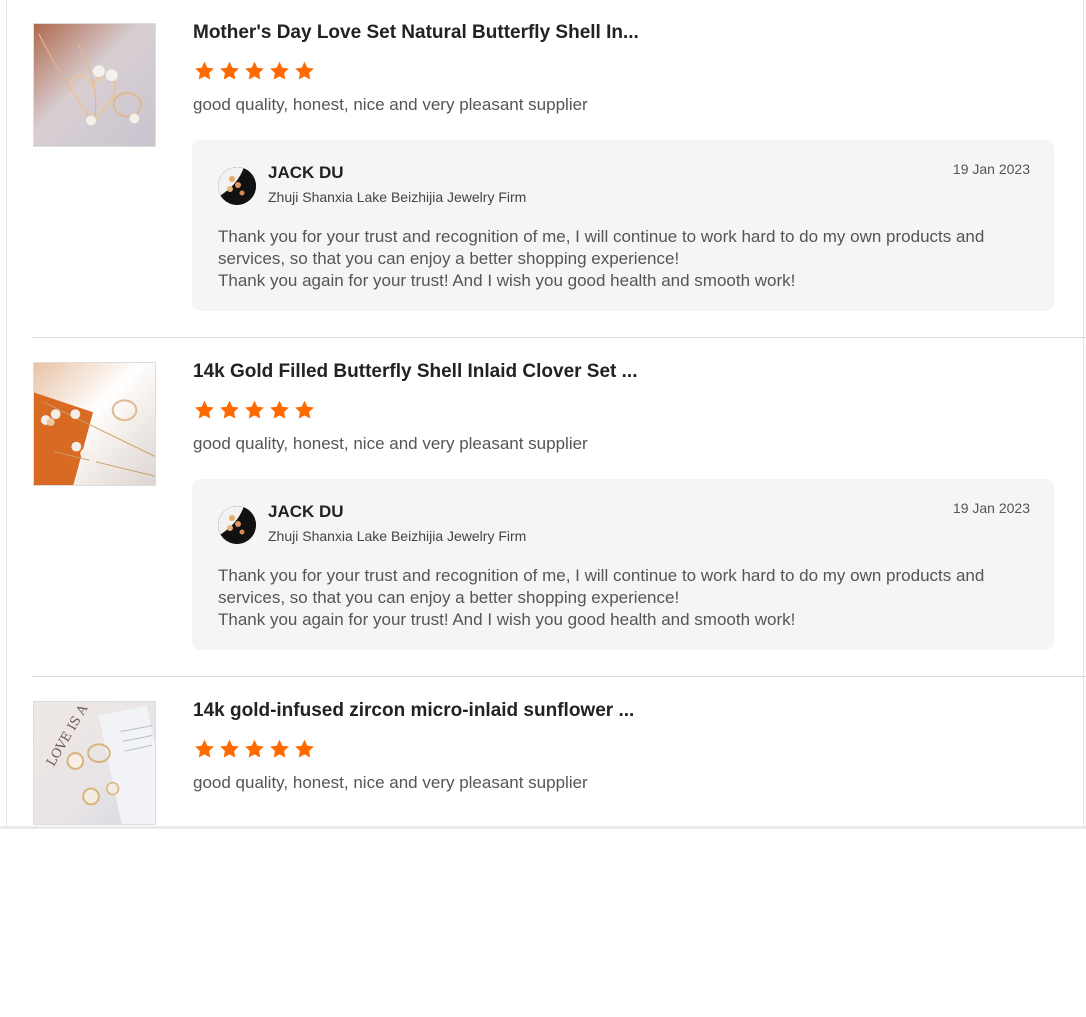  I want to click on jewelry-photo-clover-set-icon, so click(94, 424).